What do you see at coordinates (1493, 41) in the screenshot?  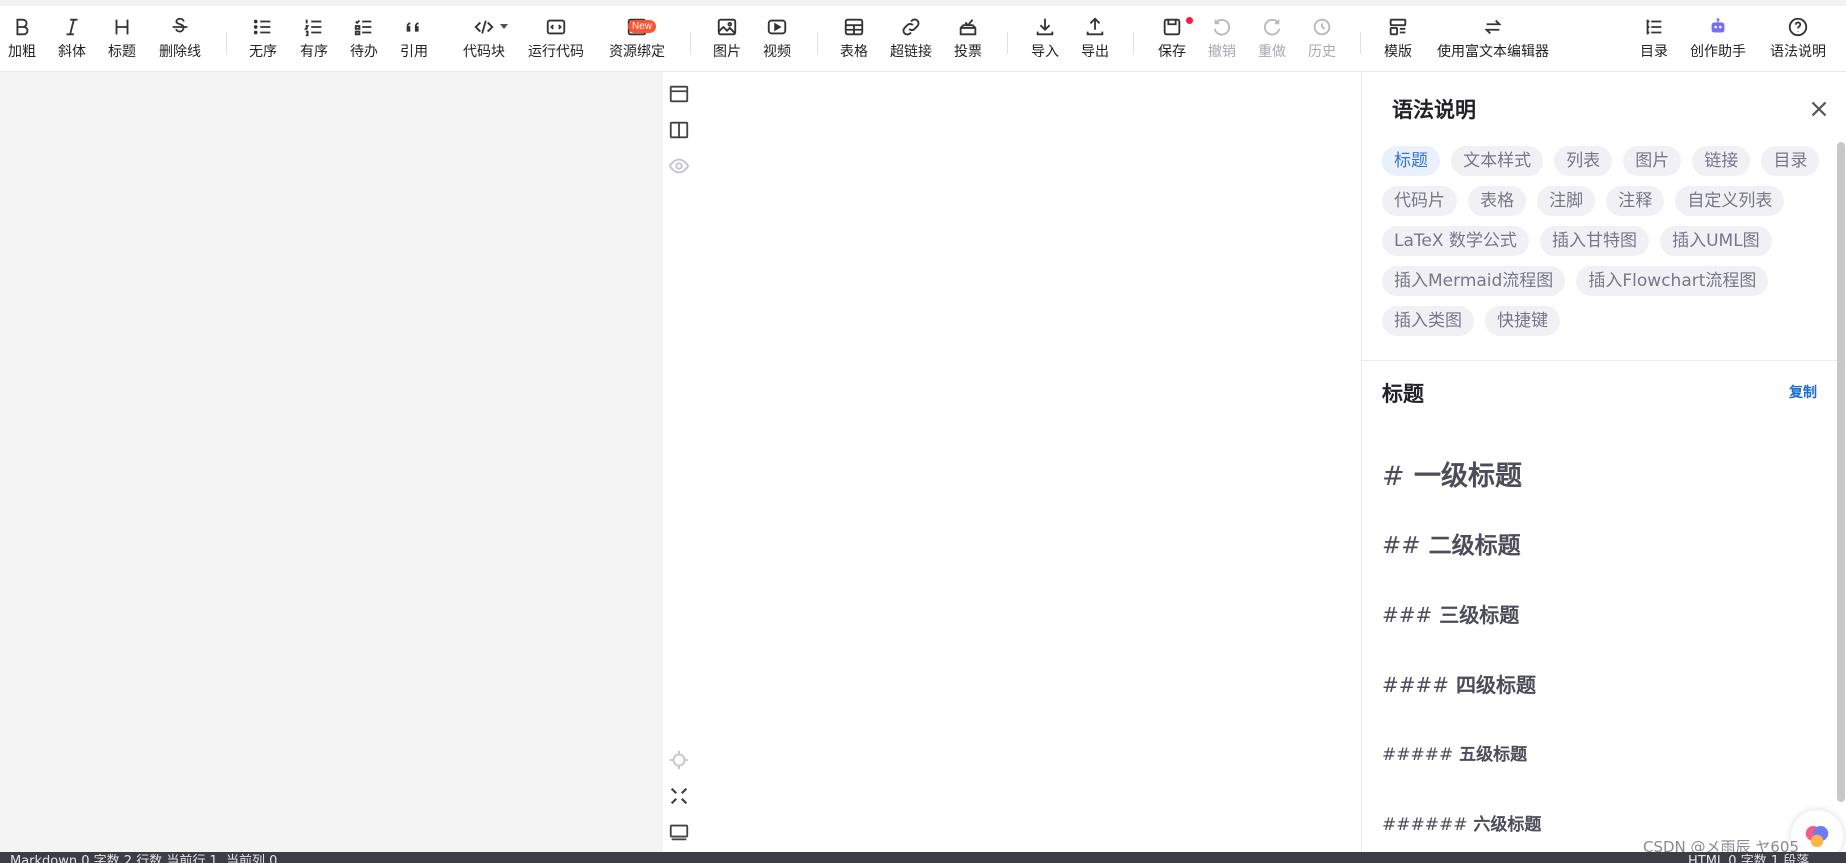 I see `rich-text-editor-button: 使用富文本编辑器` at bounding box center [1493, 41].